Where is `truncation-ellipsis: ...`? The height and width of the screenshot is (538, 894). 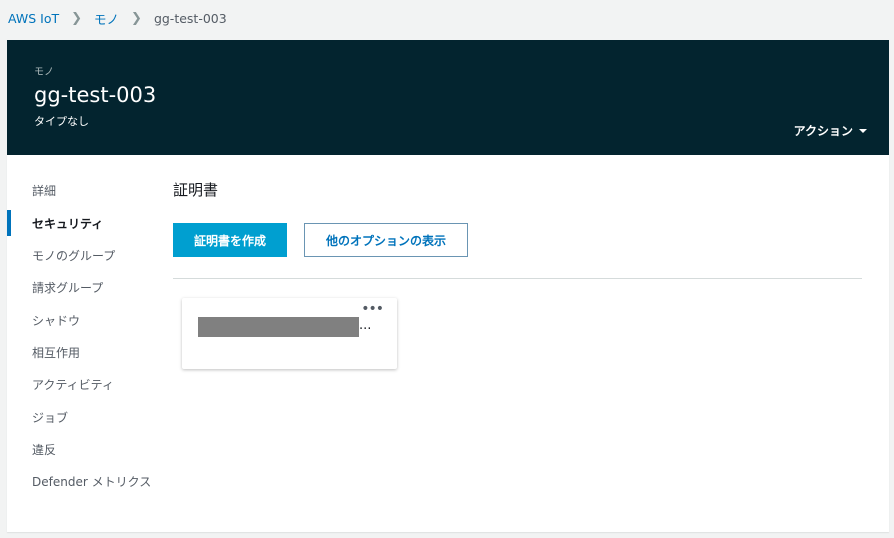 truncation-ellipsis: ... is located at coordinates (365, 325).